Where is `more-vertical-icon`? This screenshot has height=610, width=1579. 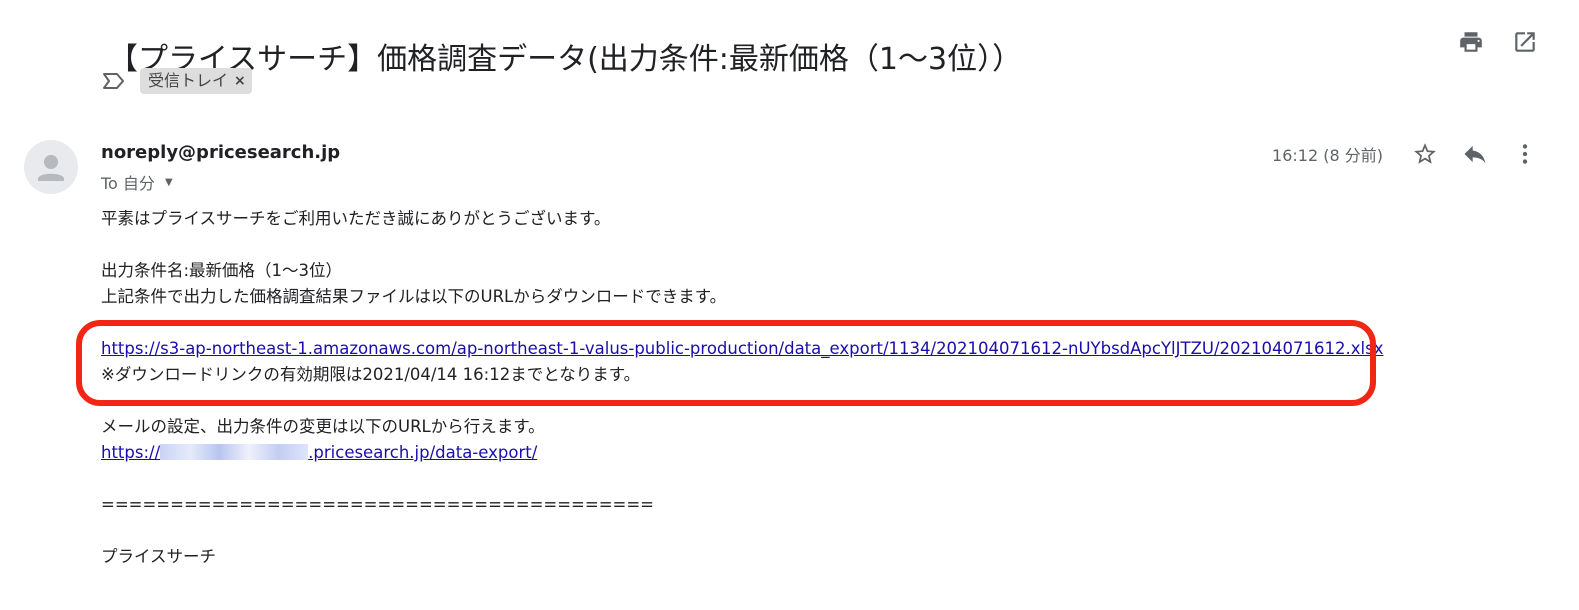 more-vertical-icon is located at coordinates (1525, 154).